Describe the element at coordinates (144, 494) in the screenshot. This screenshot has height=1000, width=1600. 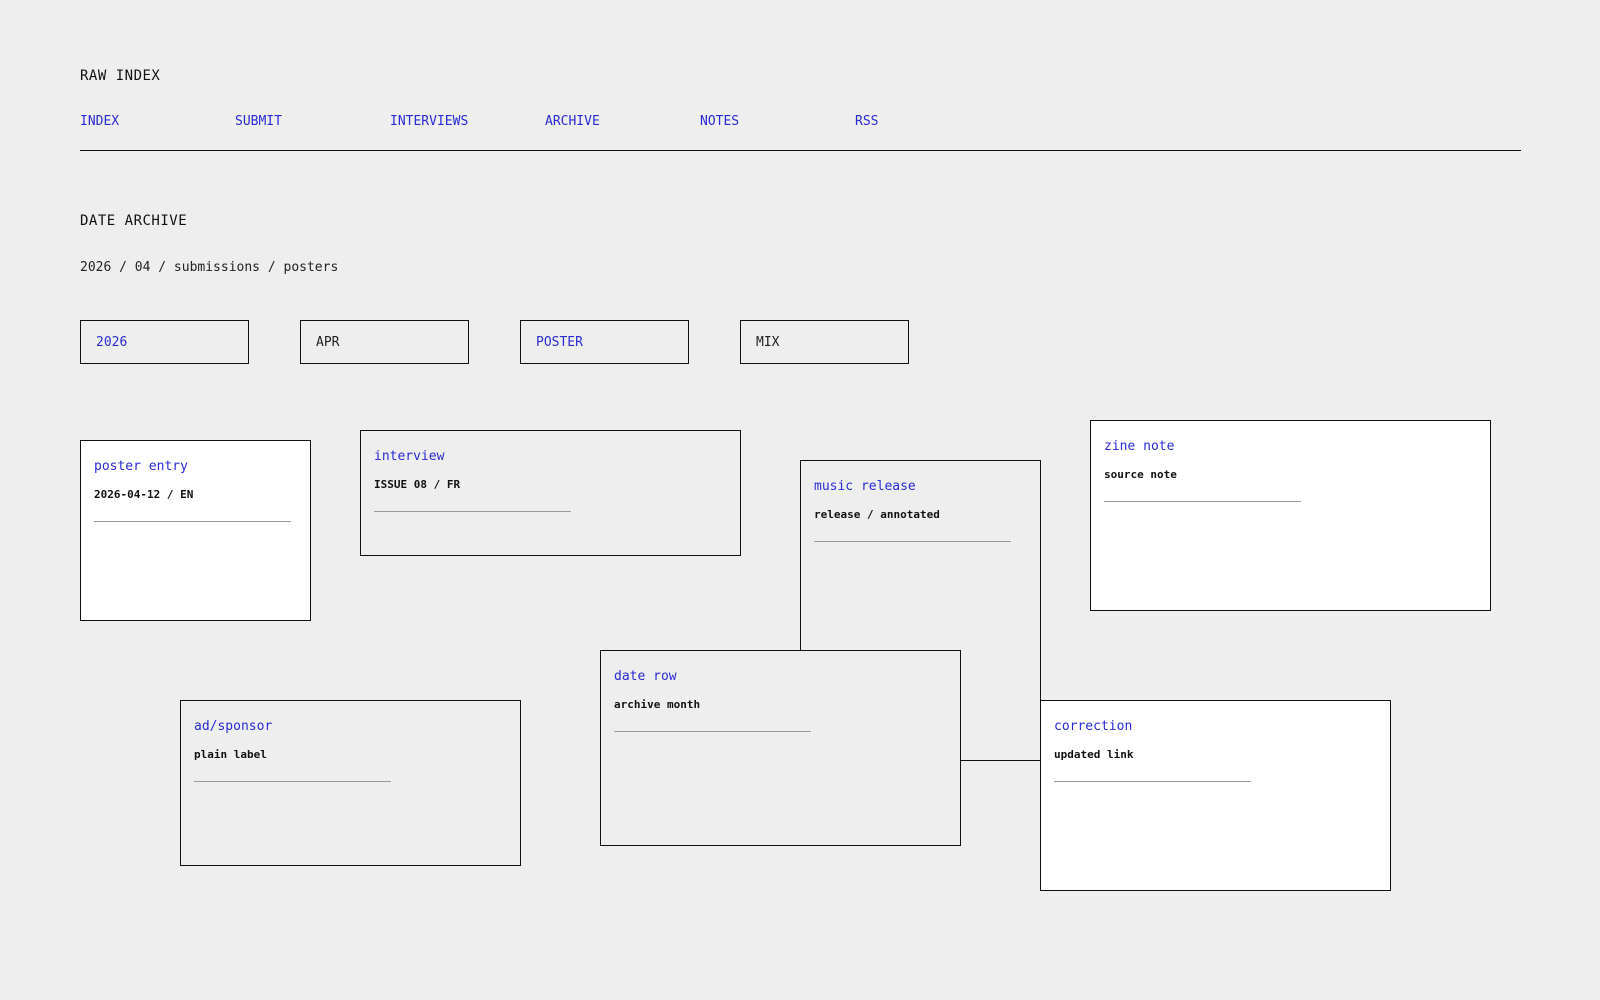
I see `card-subtitle: 2026-04-12 / EN` at that location.